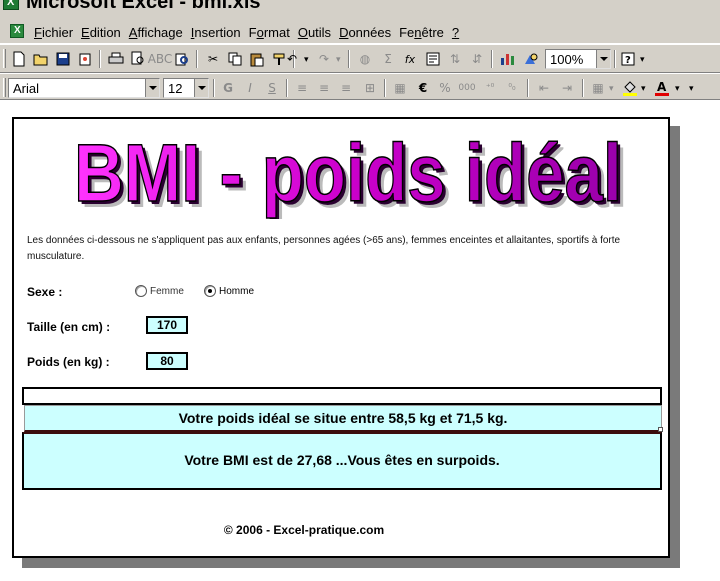 The width and height of the screenshot is (720, 581). What do you see at coordinates (421, 32) in the screenshot?
I see `menu-fenetre: Fenêtre` at bounding box center [421, 32].